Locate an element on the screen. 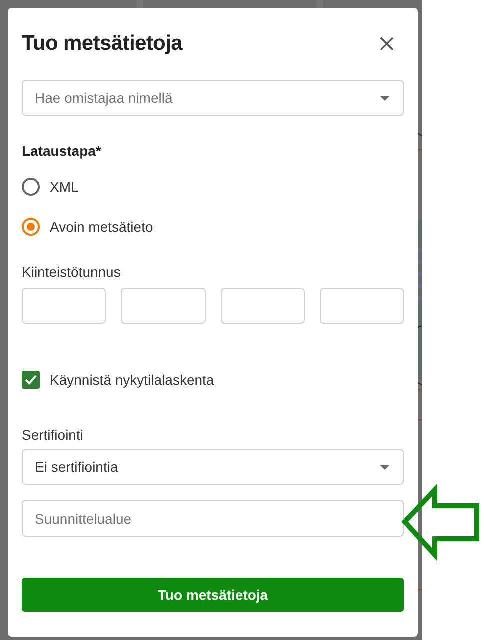  section-label: Lataustapa* is located at coordinates (62, 151).